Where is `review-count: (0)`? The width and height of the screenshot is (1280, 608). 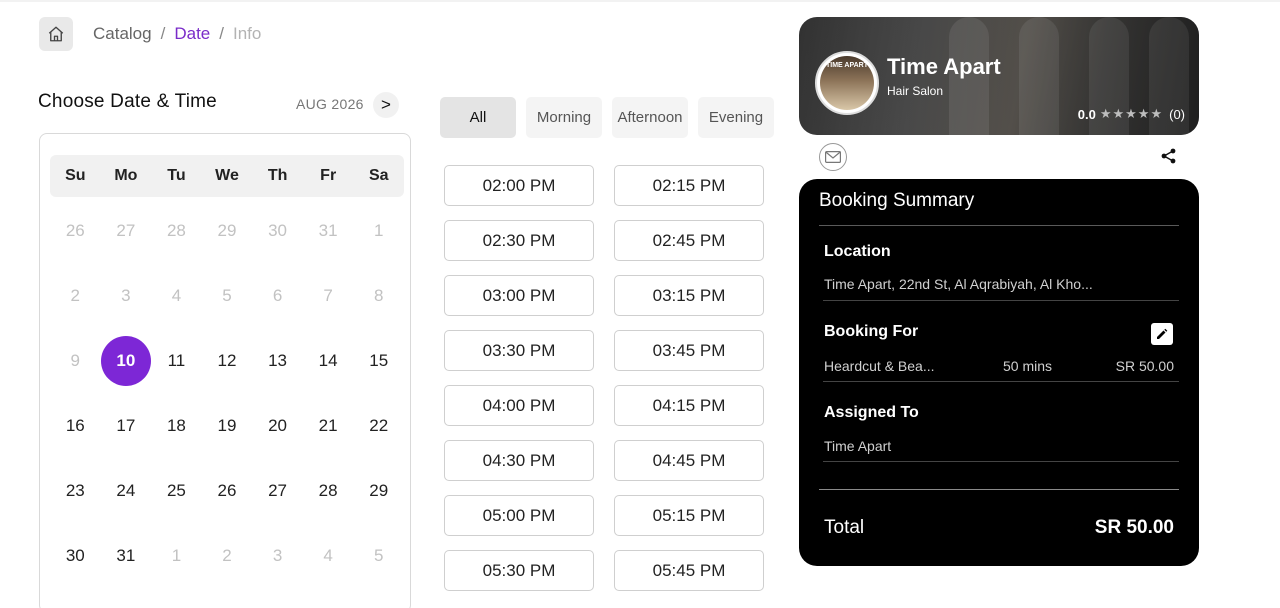 review-count: (0) is located at coordinates (1177, 114).